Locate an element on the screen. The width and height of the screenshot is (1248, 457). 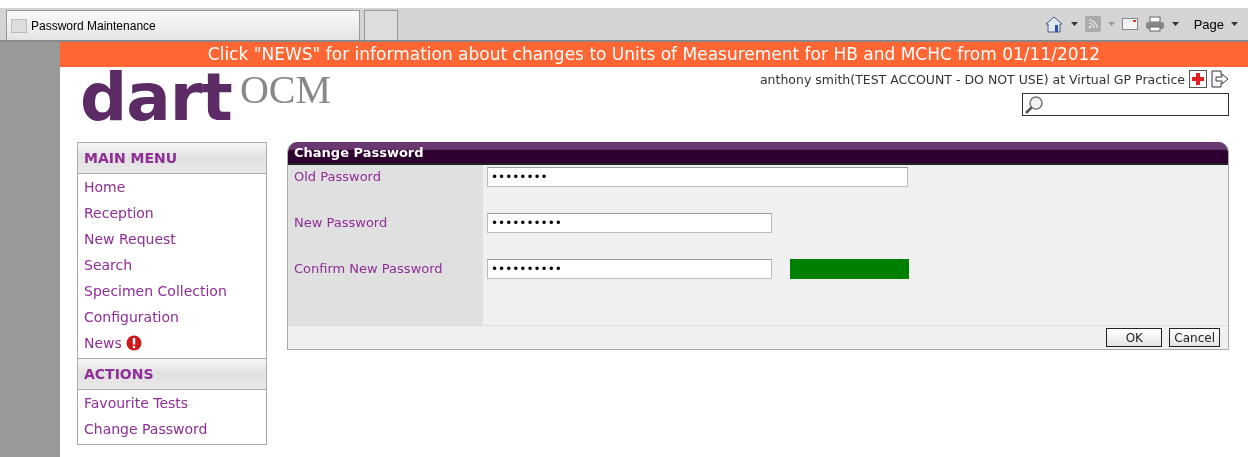
browser-tab: Password Maintenance is located at coordinates (183, 25).